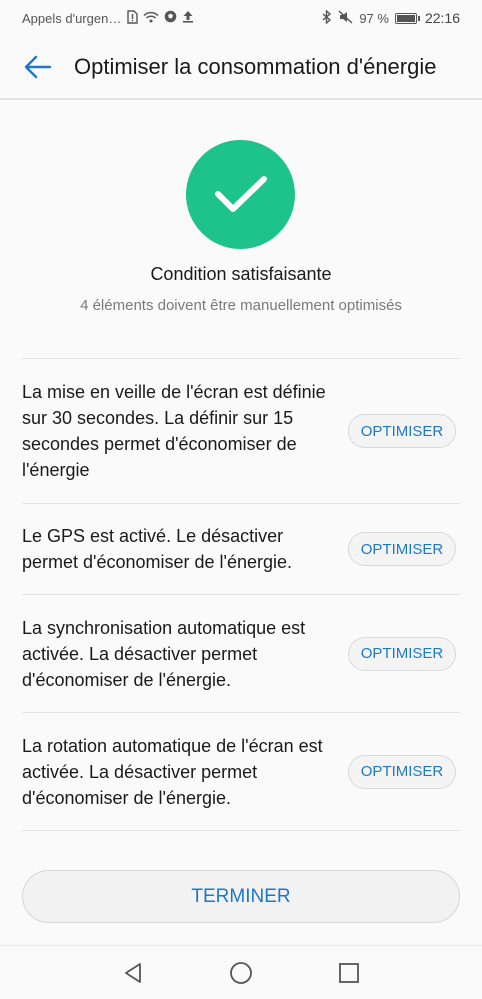  What do you see at coordinates (241, 18) in the screenshot?
I see `status-bar: Appels d'urgen… 97 % 22:16` at bounding box center [241, 18].